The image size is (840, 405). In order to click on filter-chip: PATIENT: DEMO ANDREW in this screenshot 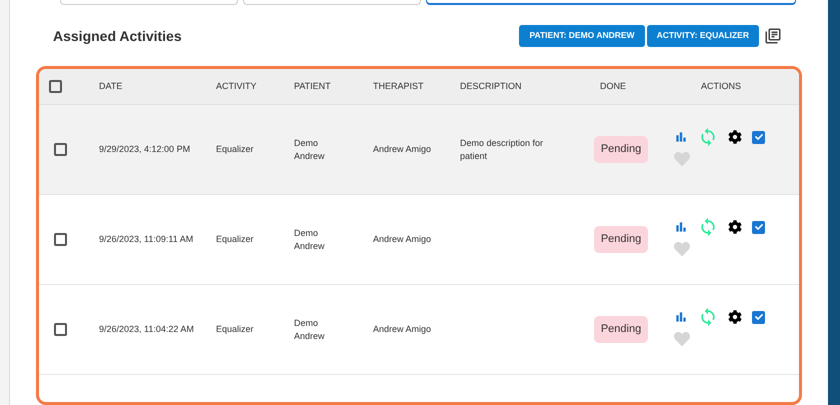, I will do `click(582, 35)`.